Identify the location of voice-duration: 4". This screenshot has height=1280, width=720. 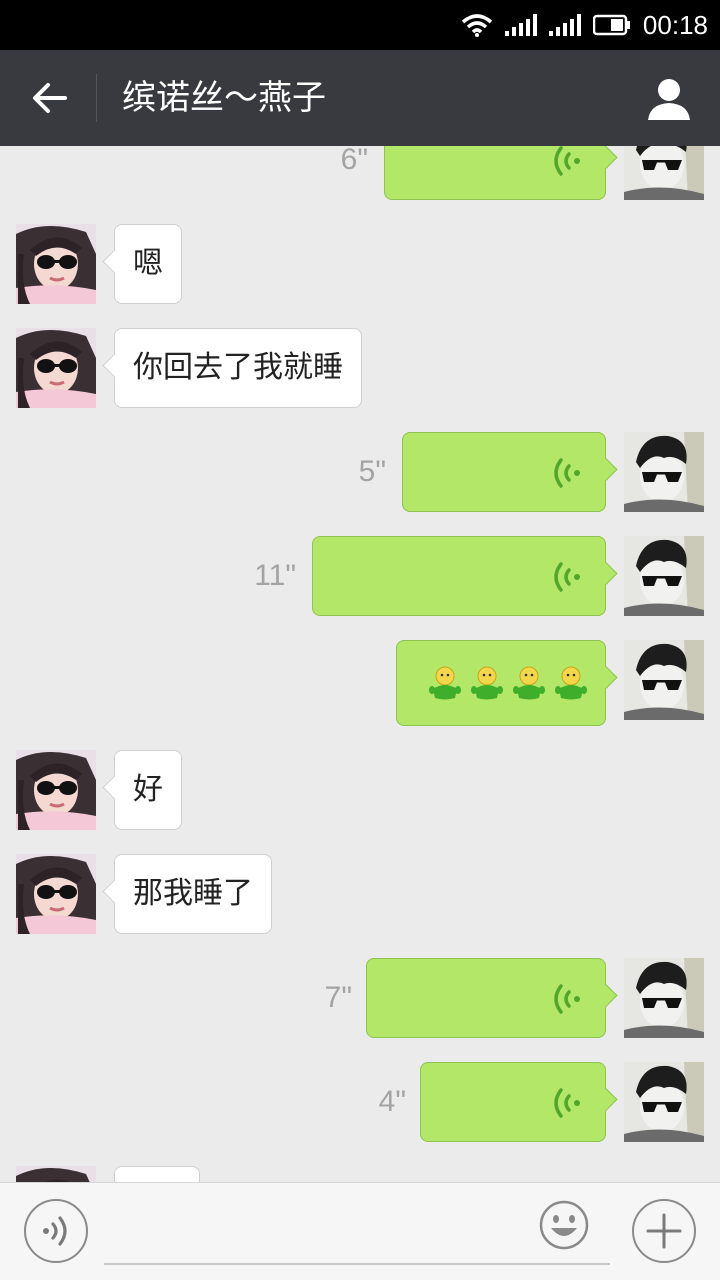
(392, 1101).